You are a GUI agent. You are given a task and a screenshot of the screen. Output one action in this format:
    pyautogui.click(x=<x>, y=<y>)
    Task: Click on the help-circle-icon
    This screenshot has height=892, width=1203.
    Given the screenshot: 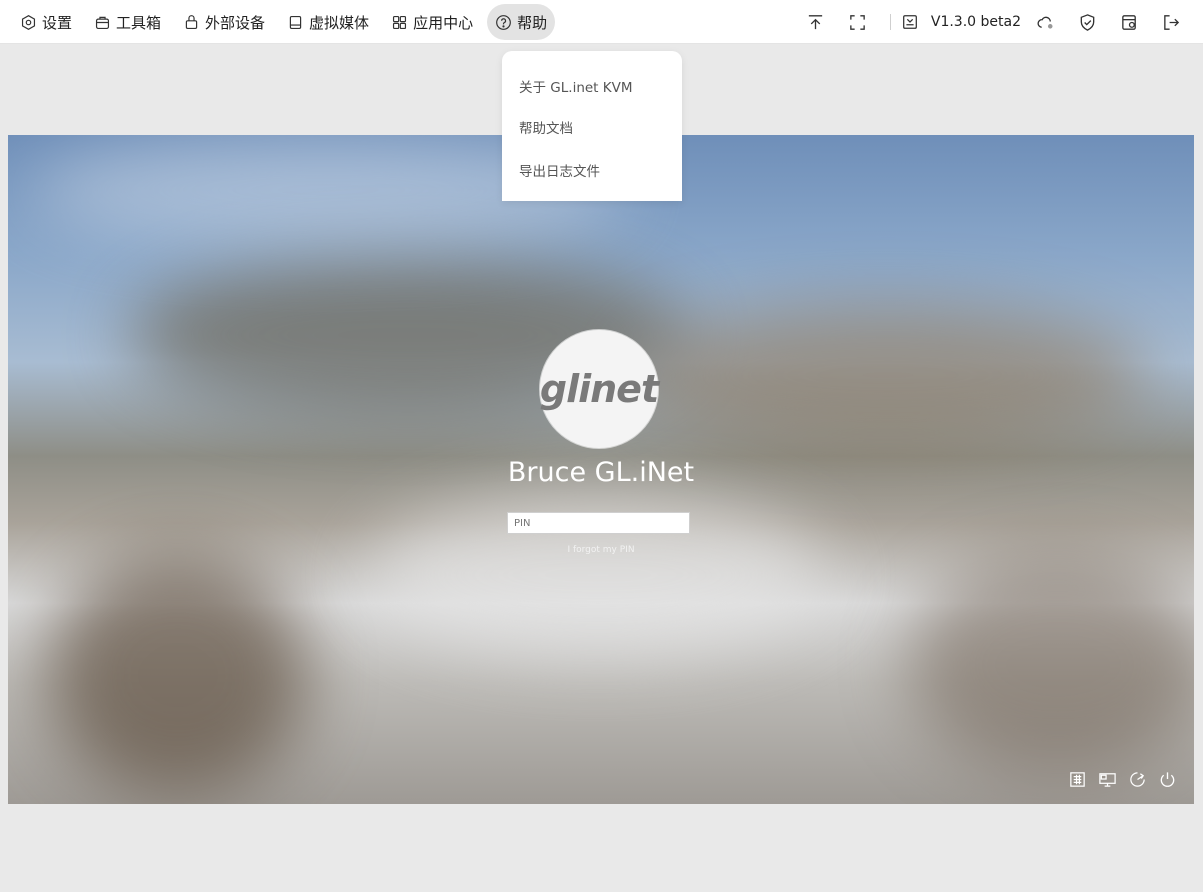 What is the action you would take?
    pyautogui.click(x=503, y=22)
    